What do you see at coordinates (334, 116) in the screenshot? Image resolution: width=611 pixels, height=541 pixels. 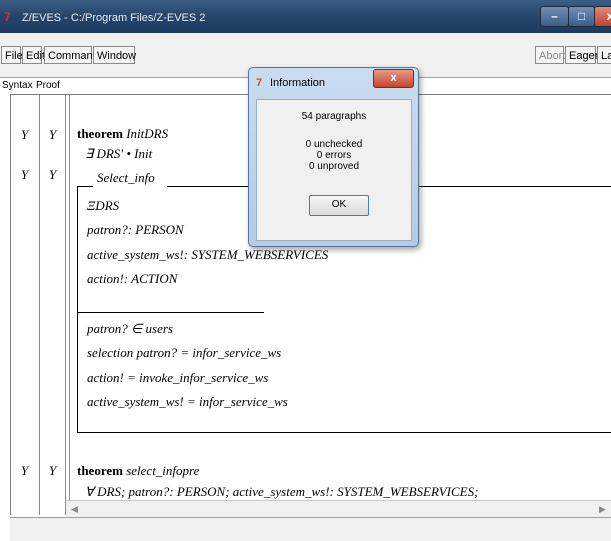 I see `dialog-message: 54 paragraphs` at bounding box center [334, 116].